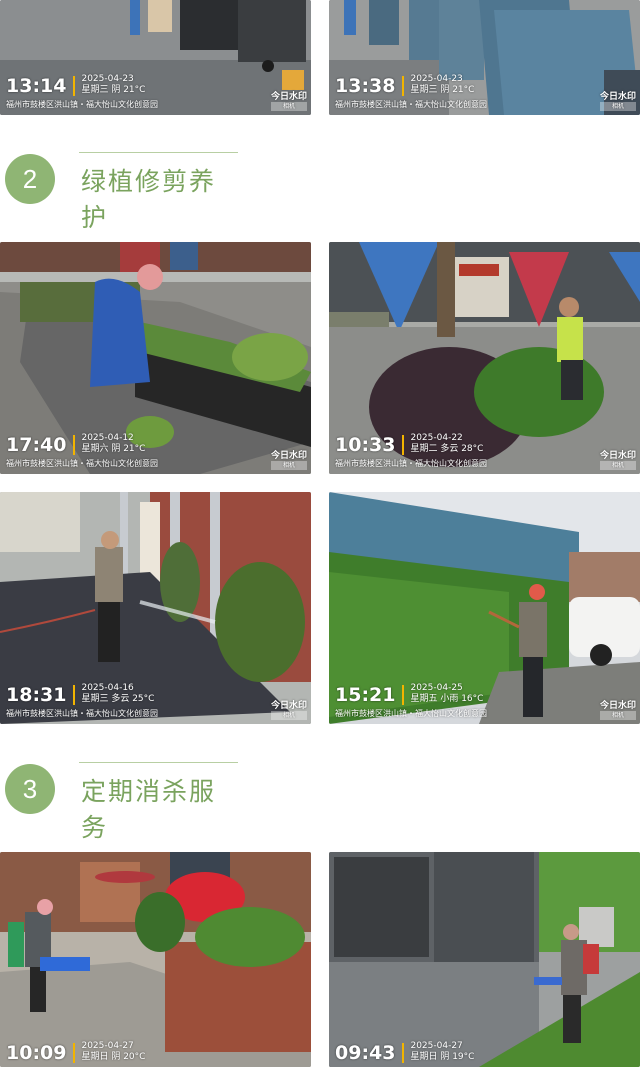 The image size is (640, 1067). I want to click on stamp-date: 2025-04-16, so click(107, 688).